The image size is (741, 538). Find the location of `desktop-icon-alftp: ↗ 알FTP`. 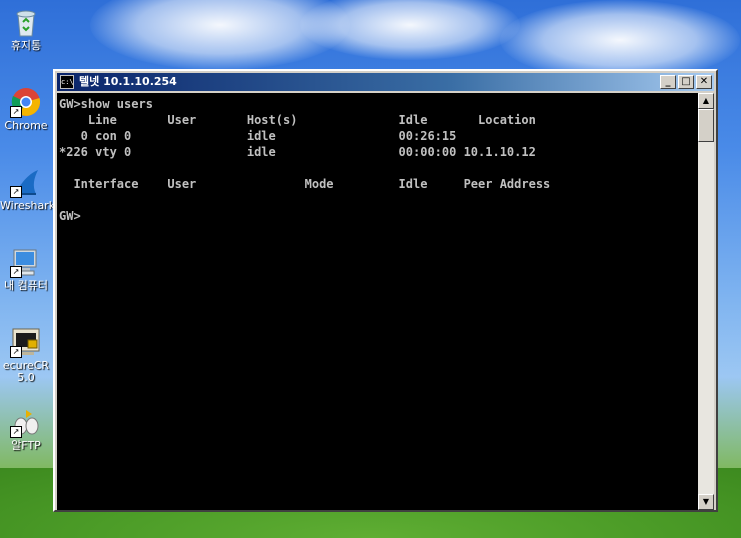

desktop-icon-alftp: ↗ 알FTP is located at coordinates (26, 429).